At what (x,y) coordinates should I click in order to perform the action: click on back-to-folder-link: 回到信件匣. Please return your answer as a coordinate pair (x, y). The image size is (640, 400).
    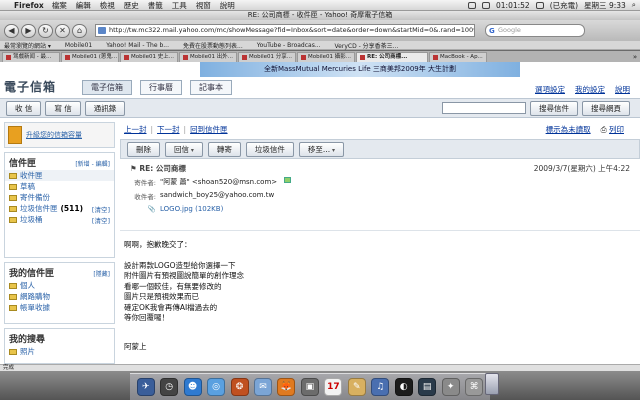
    Looking at the image, I should click on (209, 129).